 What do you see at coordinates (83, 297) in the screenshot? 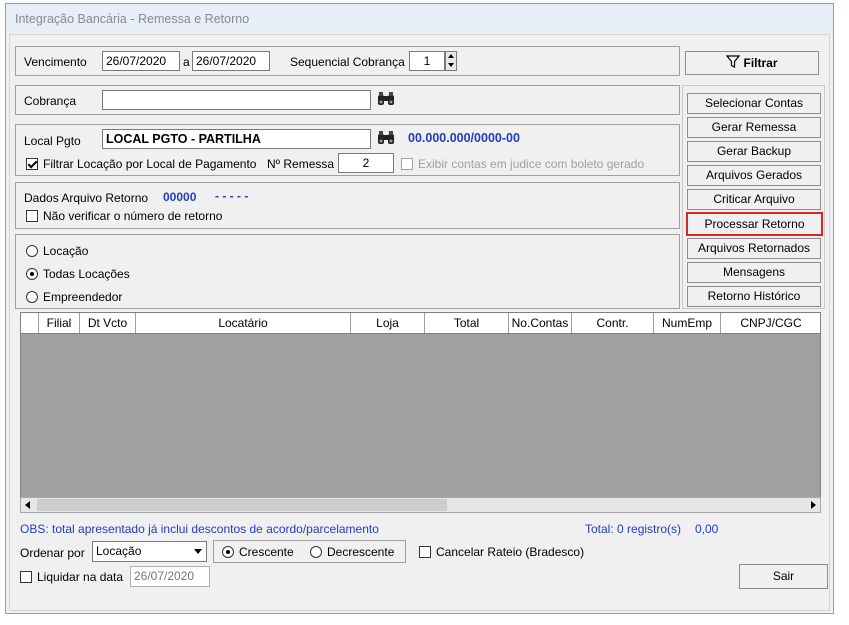
I see `empreendedor-label: Empreendedor` at bounding box center [83, 297].